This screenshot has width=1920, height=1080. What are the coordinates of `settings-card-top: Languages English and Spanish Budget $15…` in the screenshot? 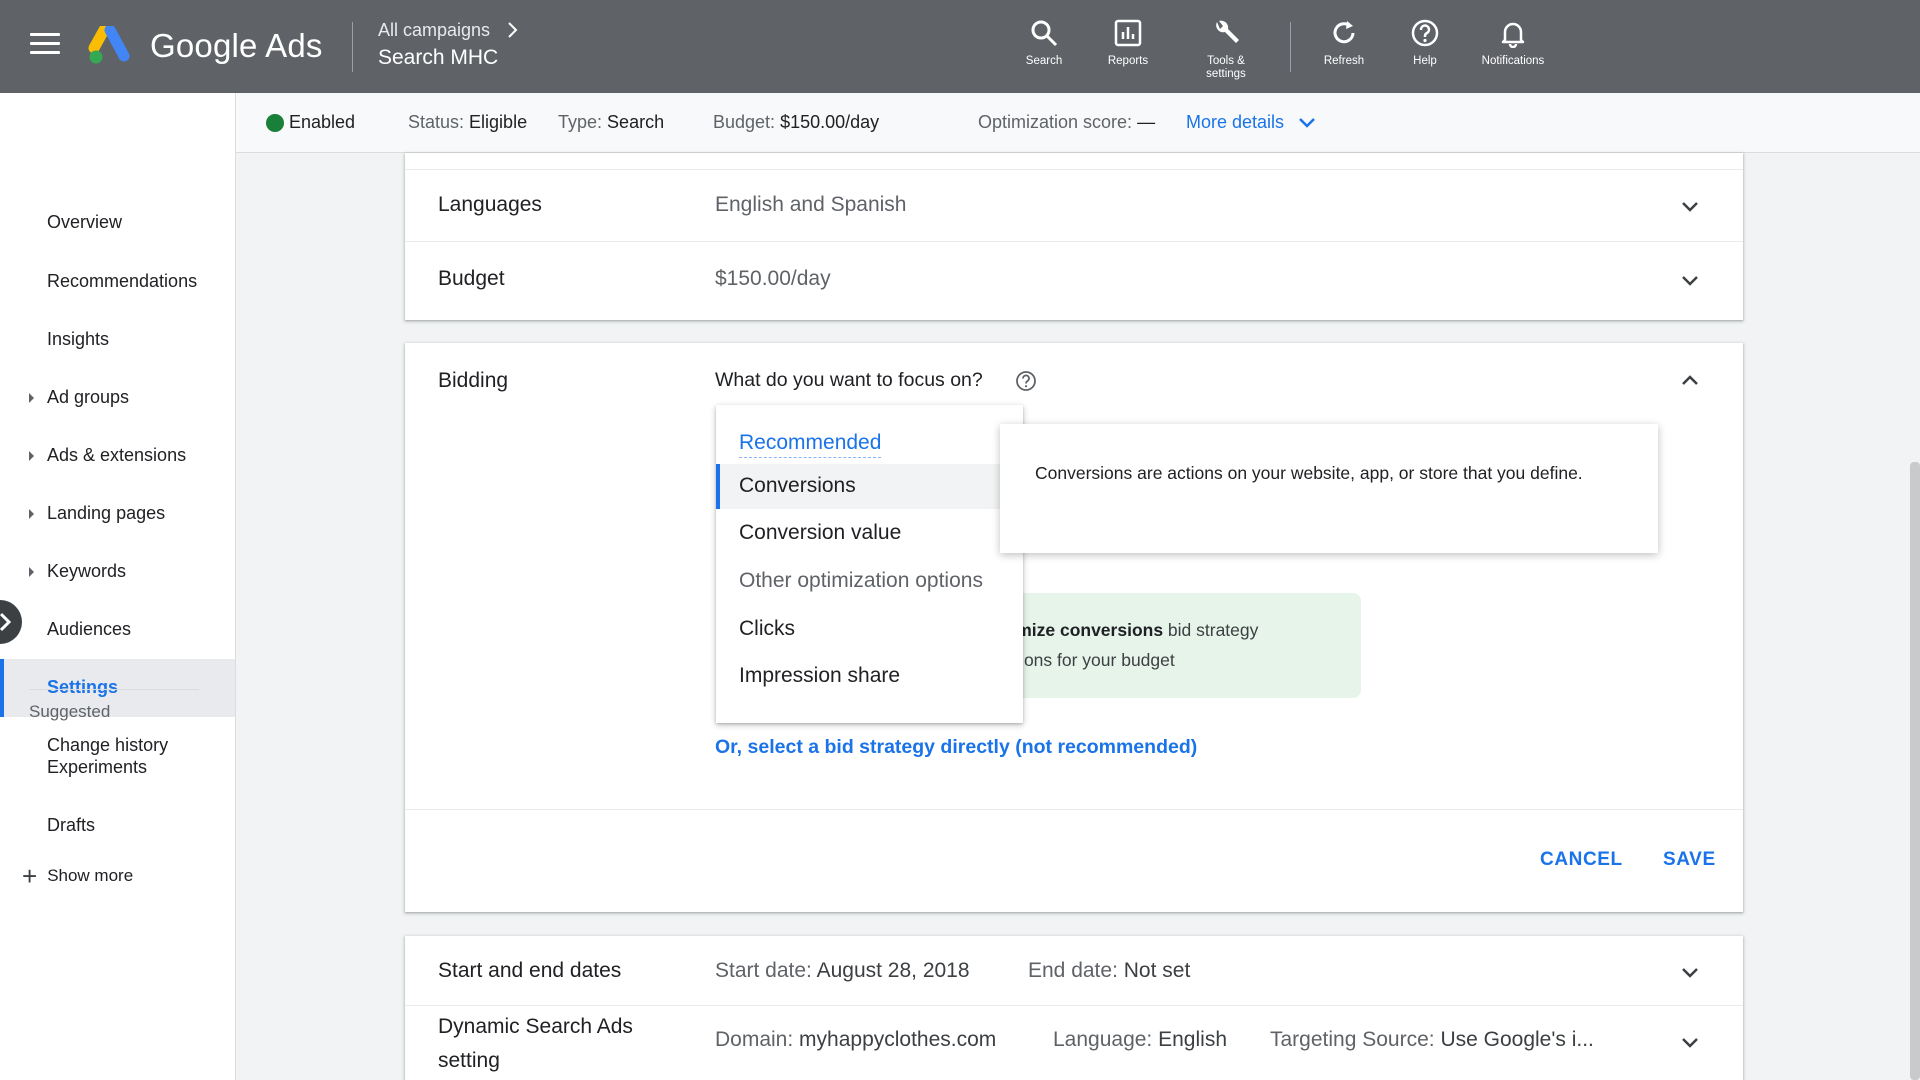 It's located at (1074, 236).